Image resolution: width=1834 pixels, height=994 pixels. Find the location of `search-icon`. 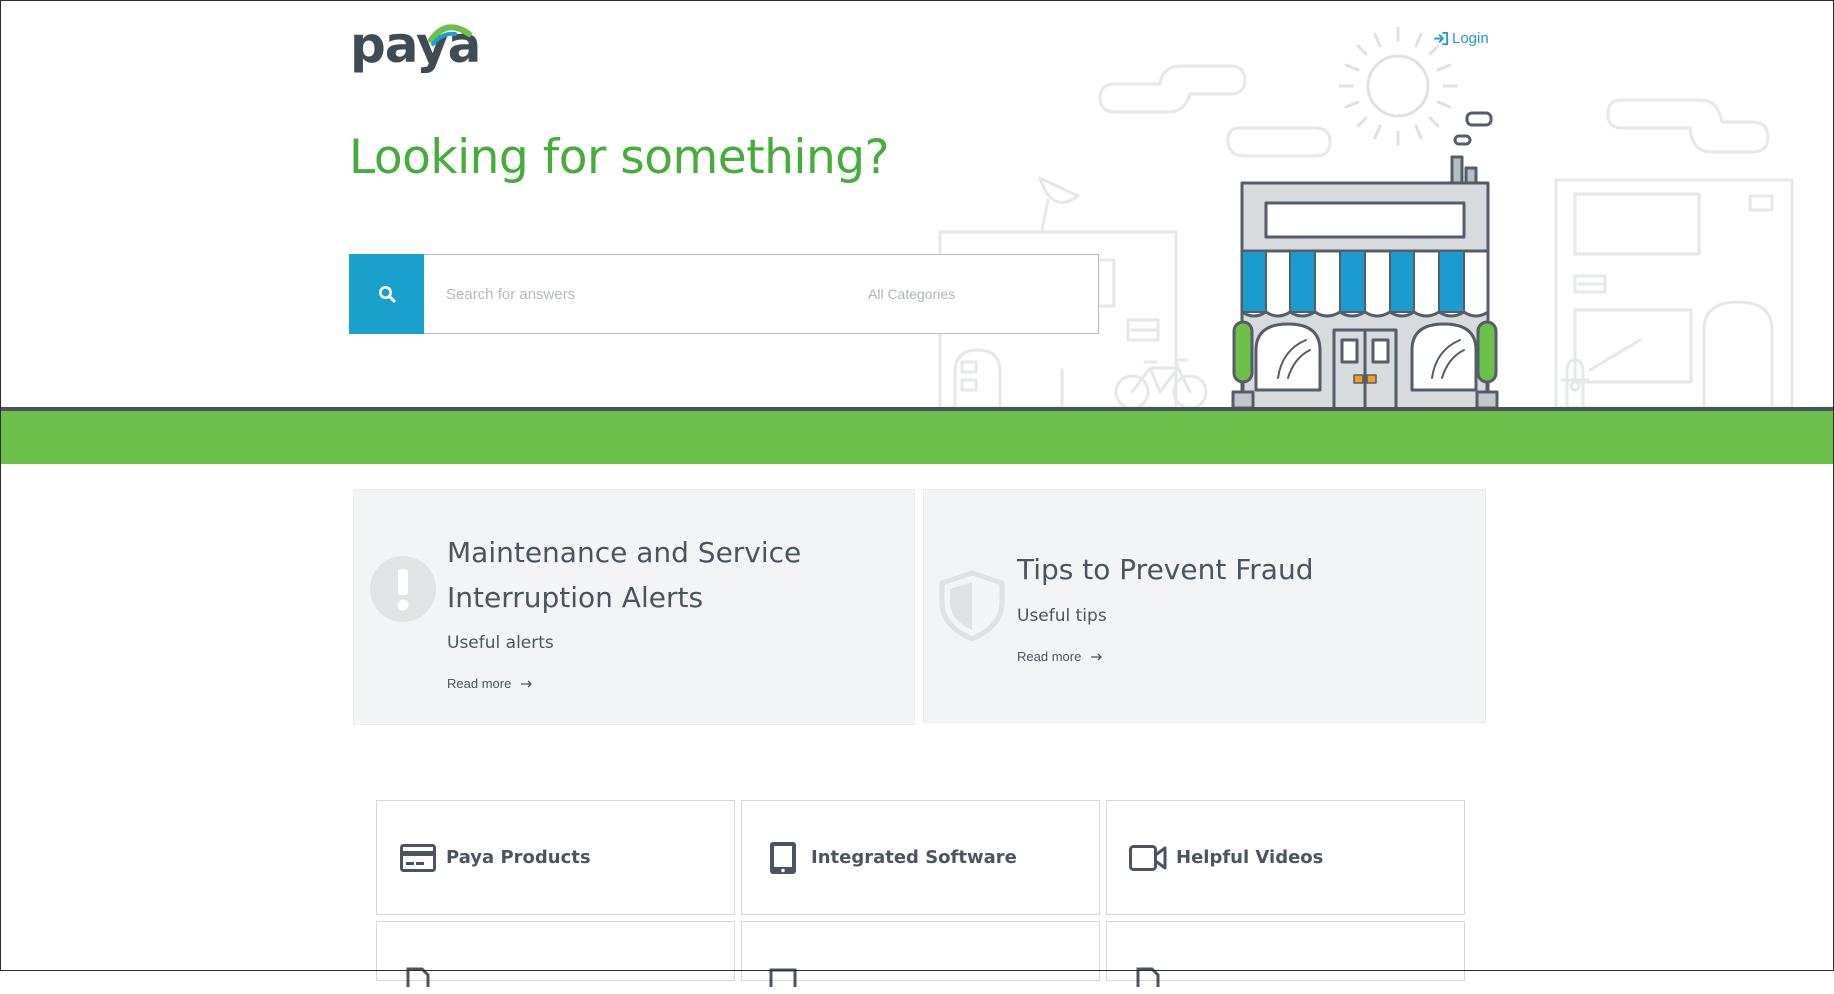

search-icon is located at coordinates (386, 294).